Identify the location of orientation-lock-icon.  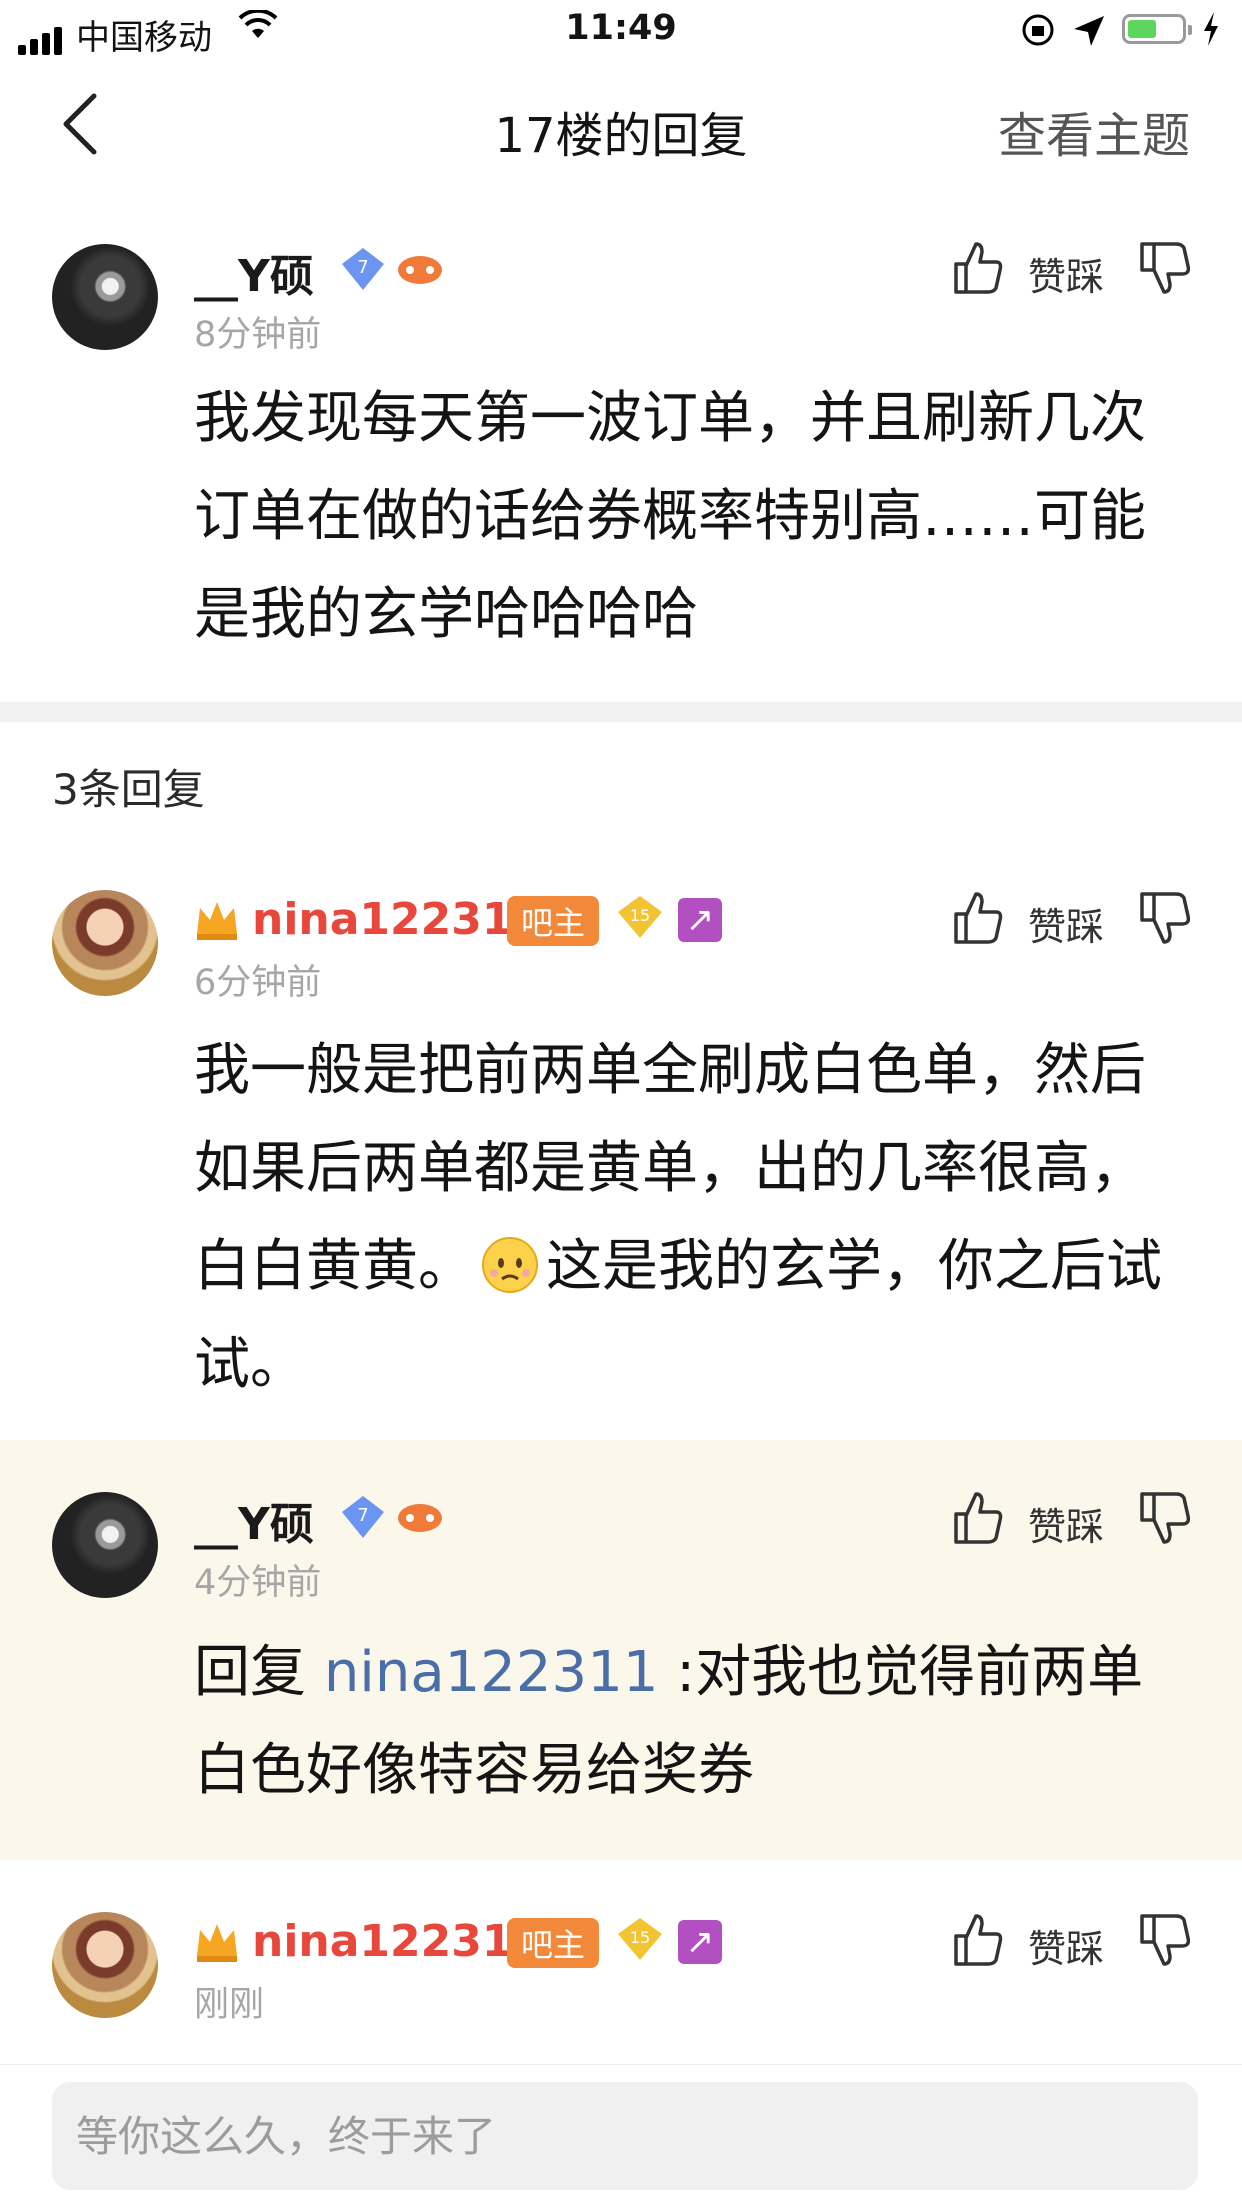
(1038, 30).